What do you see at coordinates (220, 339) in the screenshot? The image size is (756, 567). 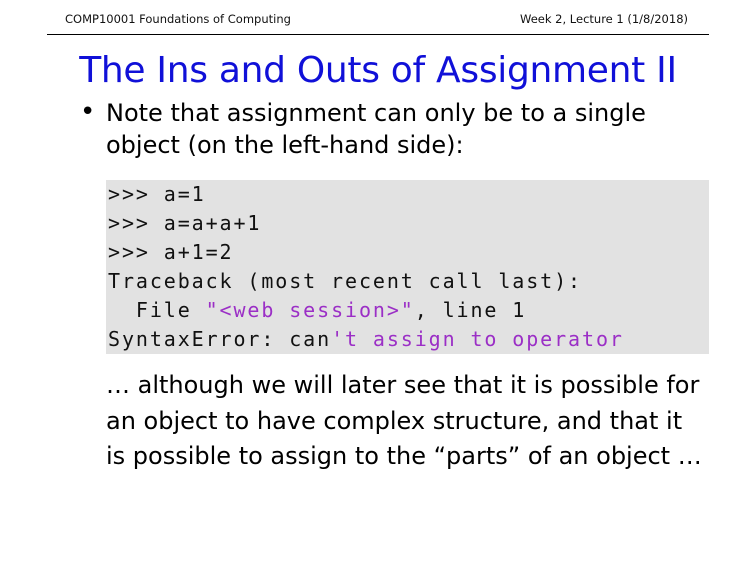 I see `code-text: SyntaxError: can` at bounding box center [220, 339].